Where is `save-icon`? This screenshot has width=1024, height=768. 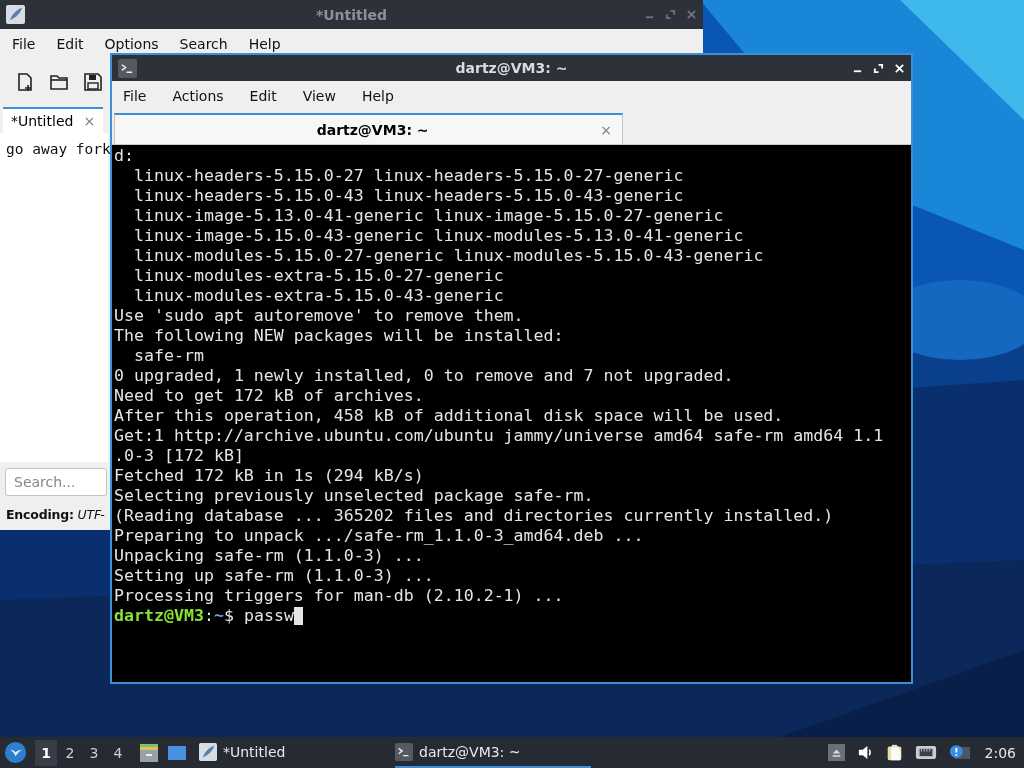
save-icon is located at coordinates (93, 82).